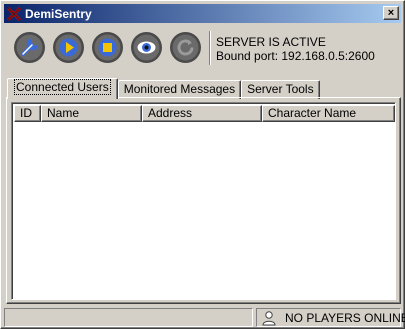 This screenshot has width=405, height=329. What do you see at coordinates (210, 48) in the screenshot?
I see `toolbar-separator` at bounding box center [210, 48].